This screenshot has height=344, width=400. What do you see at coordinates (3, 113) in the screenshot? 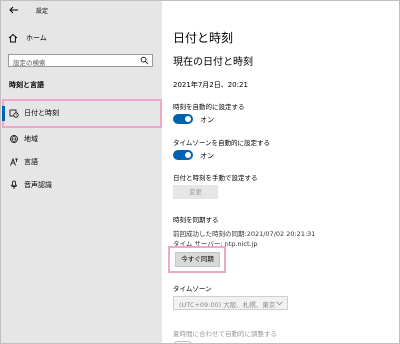
I see `active-indicator` at bounding box center [3, 113].